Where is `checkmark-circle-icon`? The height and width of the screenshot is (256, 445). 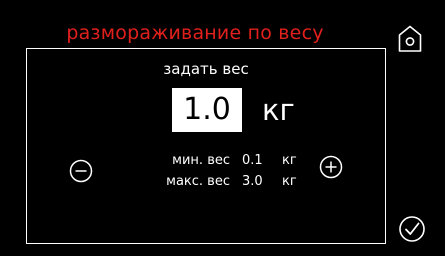
checkmark-circle-icon is located at coordinates (412, 229).